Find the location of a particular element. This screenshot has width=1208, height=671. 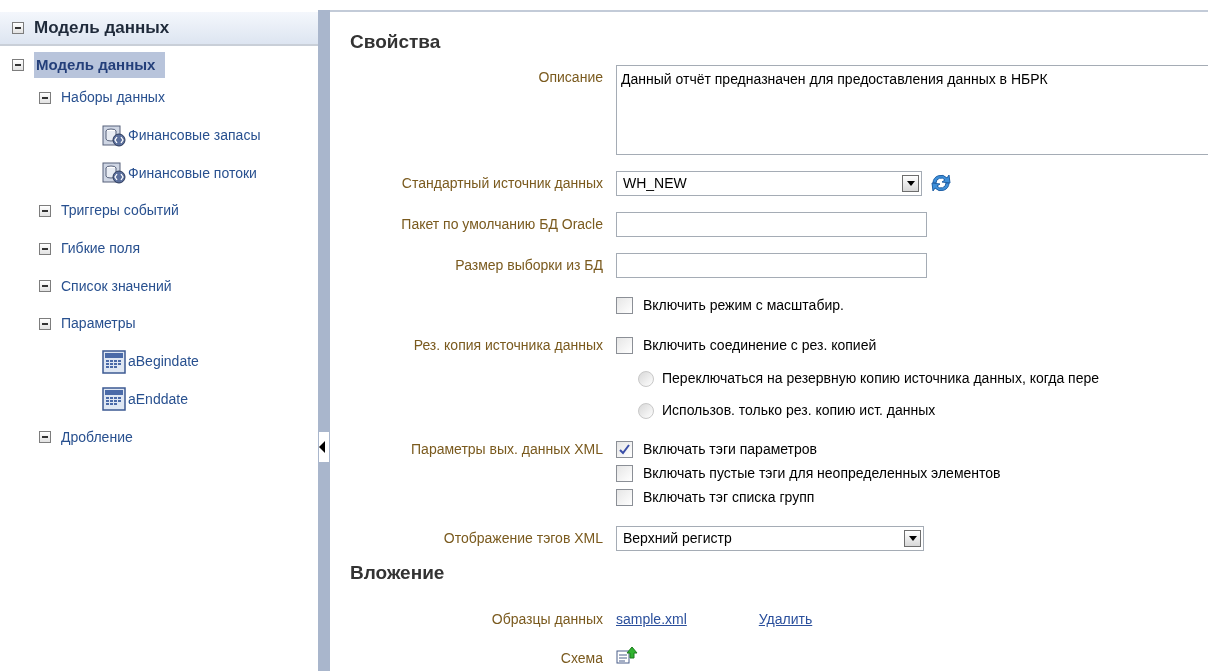

collapse-handle-icon is located at coordinates (324, 447).